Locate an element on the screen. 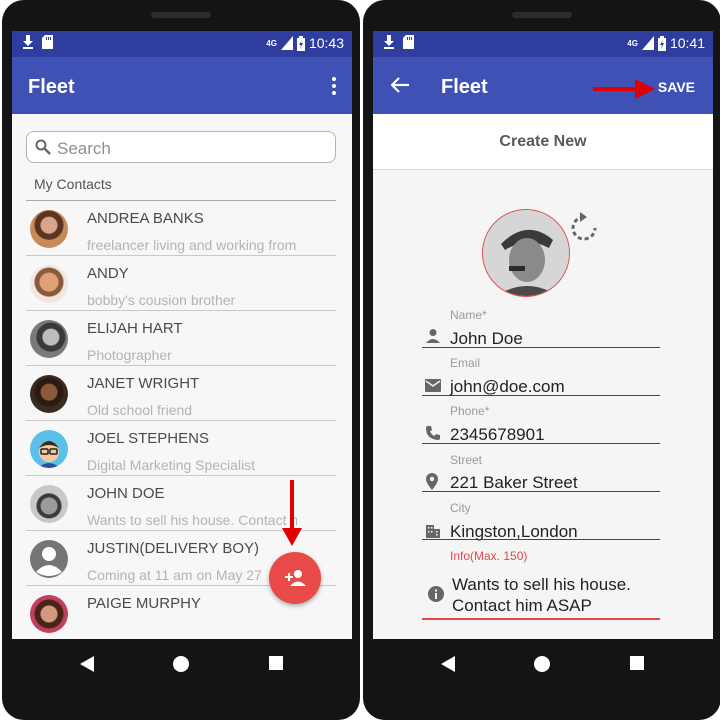 The image size is (720, 720). add-person-icon is located at coordinates (295, 578).